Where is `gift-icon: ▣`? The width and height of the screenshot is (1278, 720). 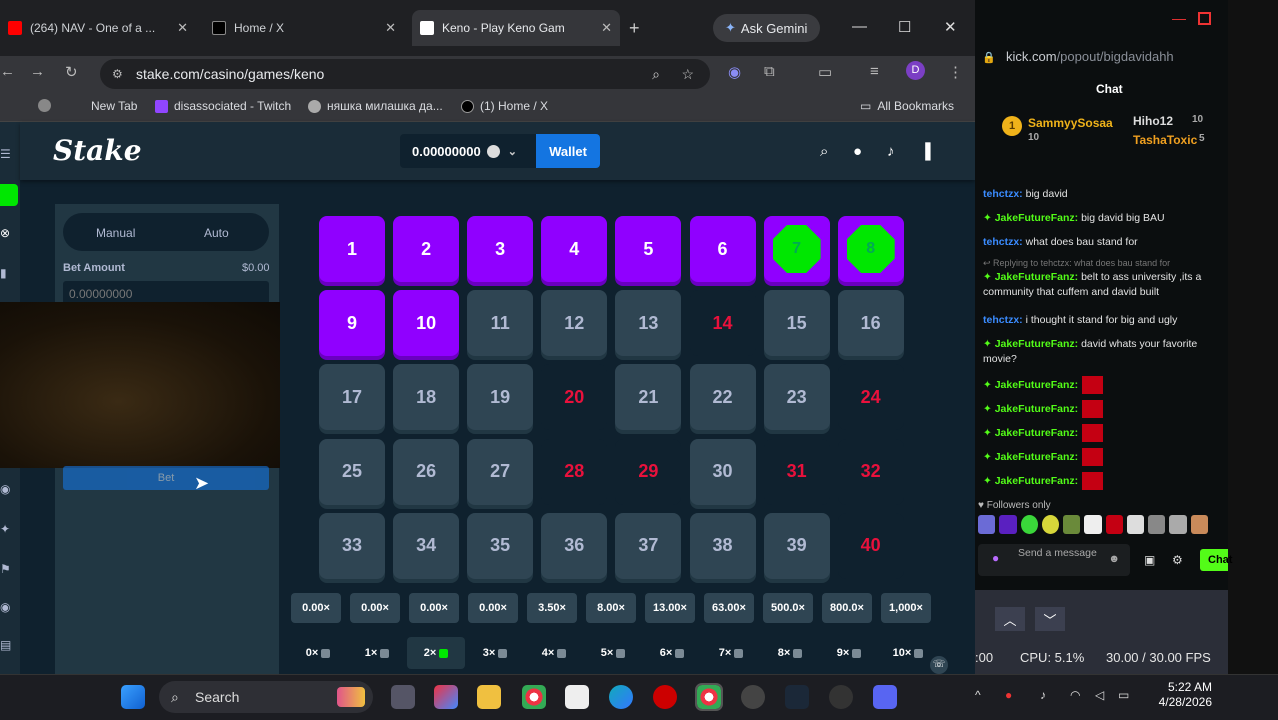 gift-icon: ▣ is located at coordinates (1149, 560).